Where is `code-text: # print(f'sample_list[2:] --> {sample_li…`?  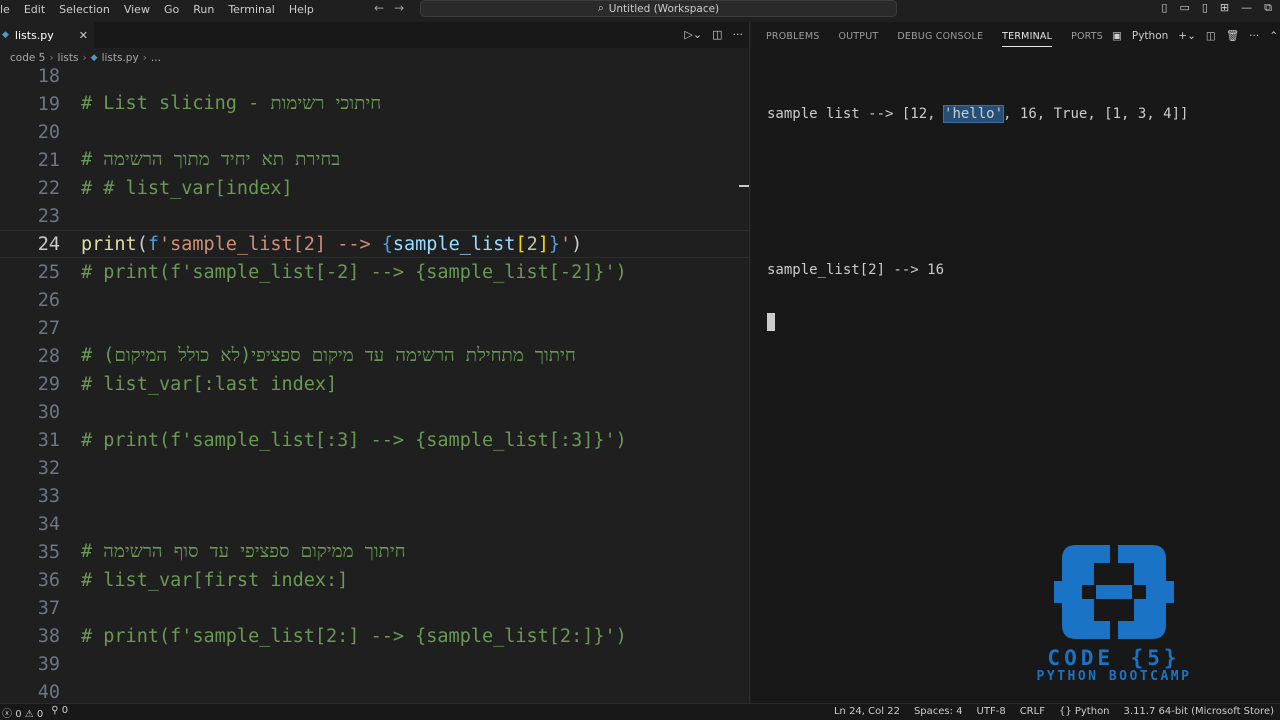
code-text: # print(f'sample_list[2:] --> {sample_li… is located at coordinates (354, 636).